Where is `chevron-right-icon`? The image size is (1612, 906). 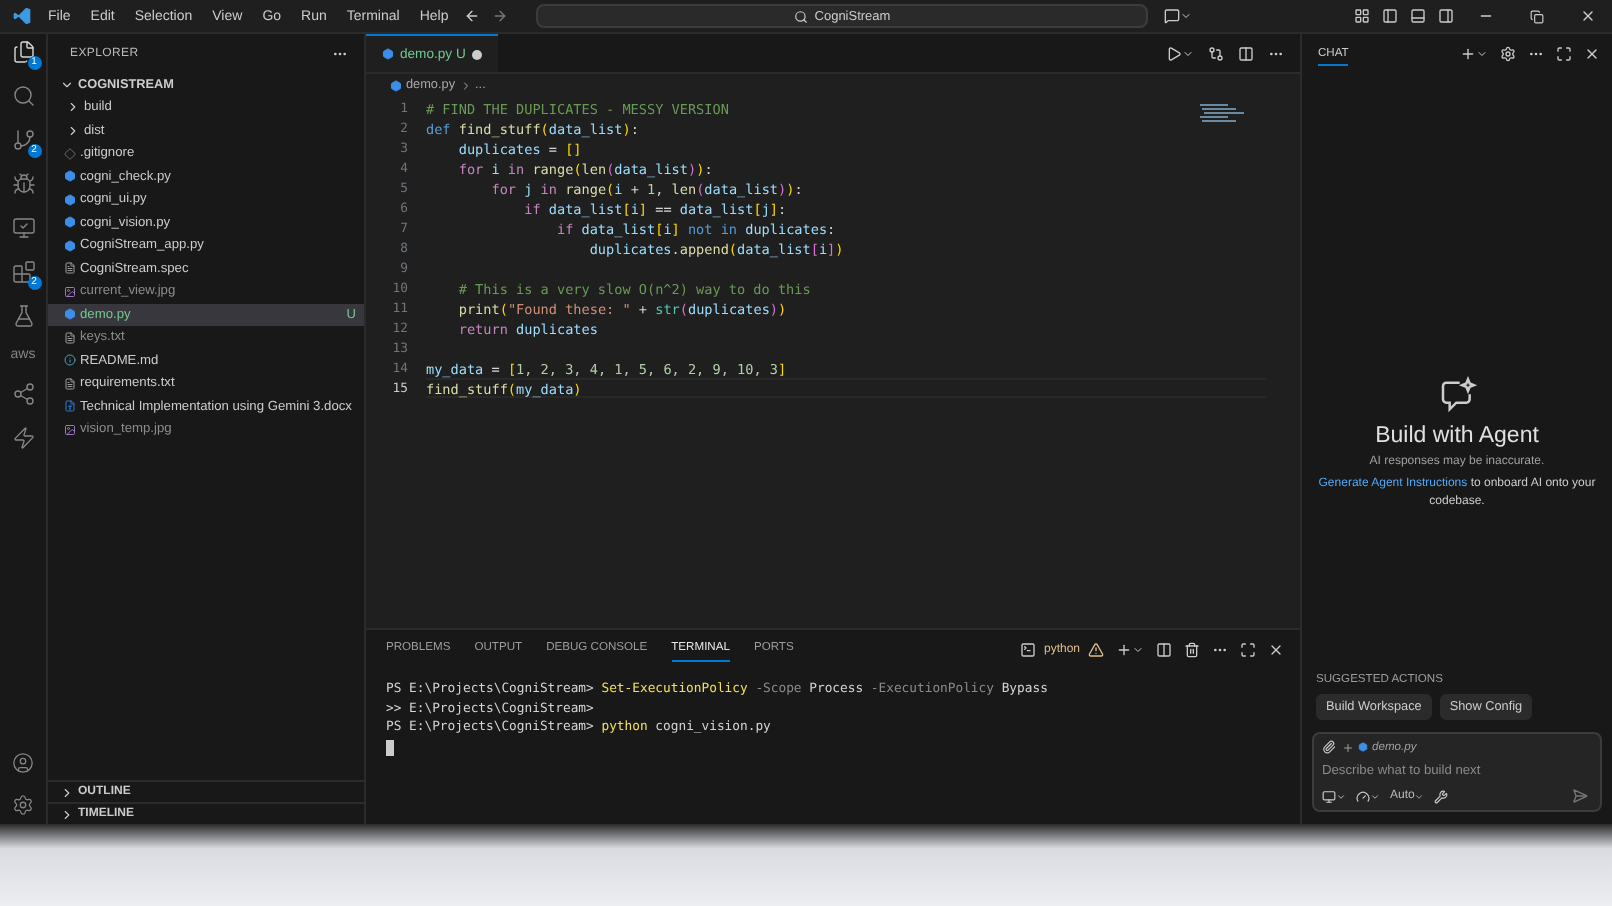
chevron-right-icon is located at coordinates (465, 85).